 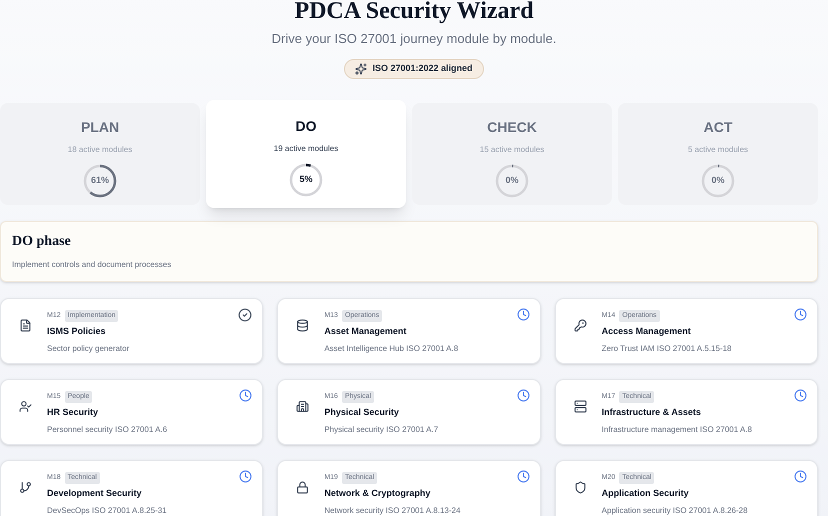 I want to click on module-title: Infrastructure & Assets, so click(x=652, y=412).